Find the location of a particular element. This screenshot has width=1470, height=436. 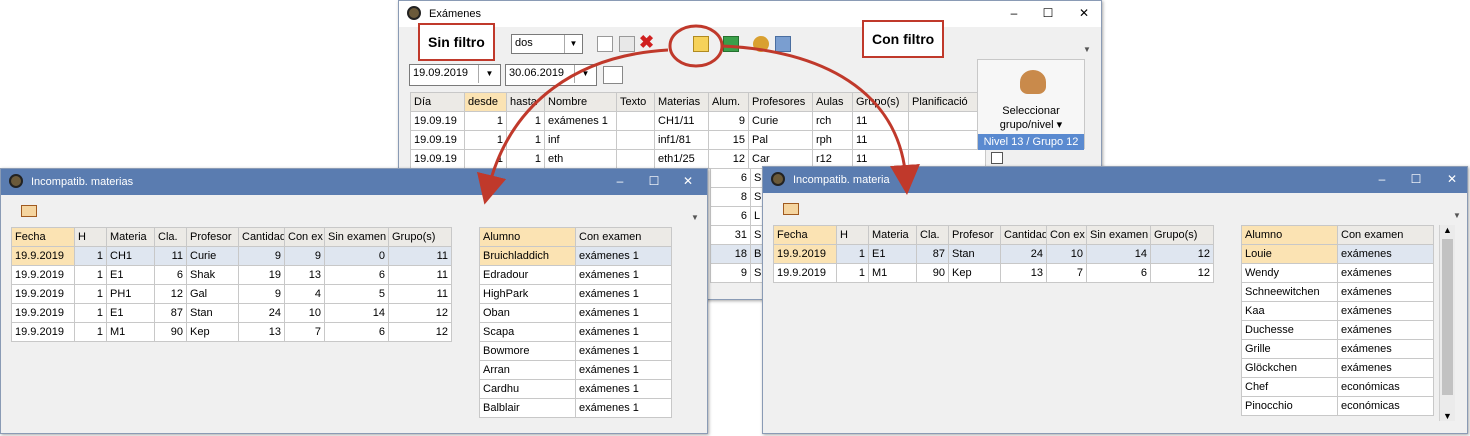

grid-icon is located at coordinates (613, 75).